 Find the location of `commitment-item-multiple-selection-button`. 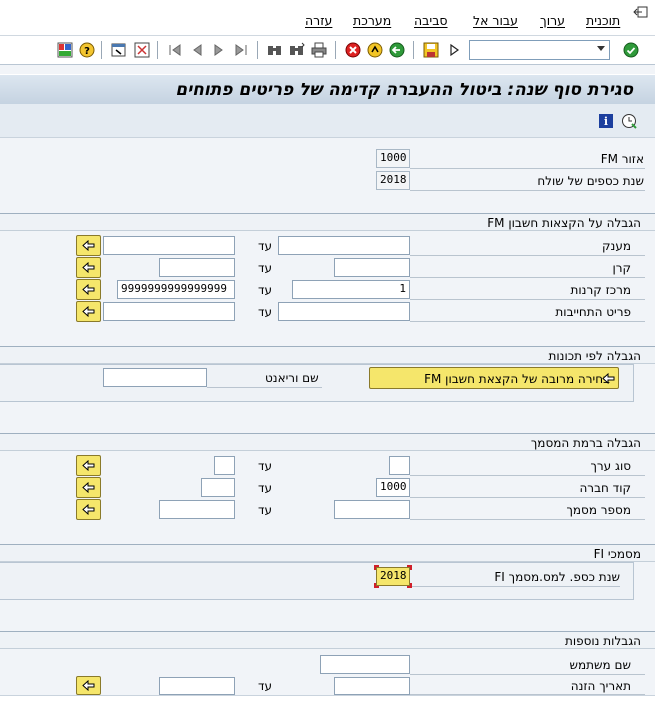

commitment-item-multiple-selection-button is located at coordinates (88, 311).